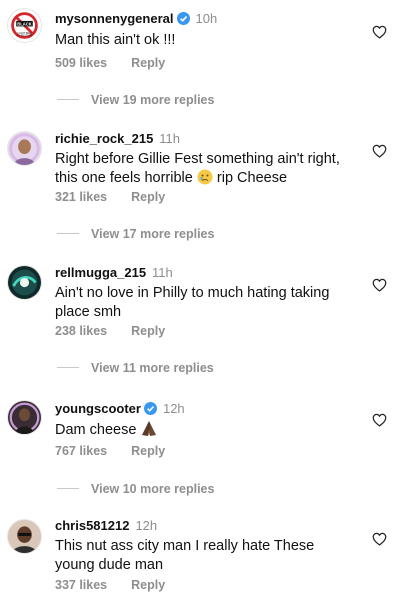 The height and width of the screenshot is (600, 412). What do you see at coordinates (153, 234) in the screenshot?
I see `view-replies-label: View 17 more replies` at bounding box center [153, 234].